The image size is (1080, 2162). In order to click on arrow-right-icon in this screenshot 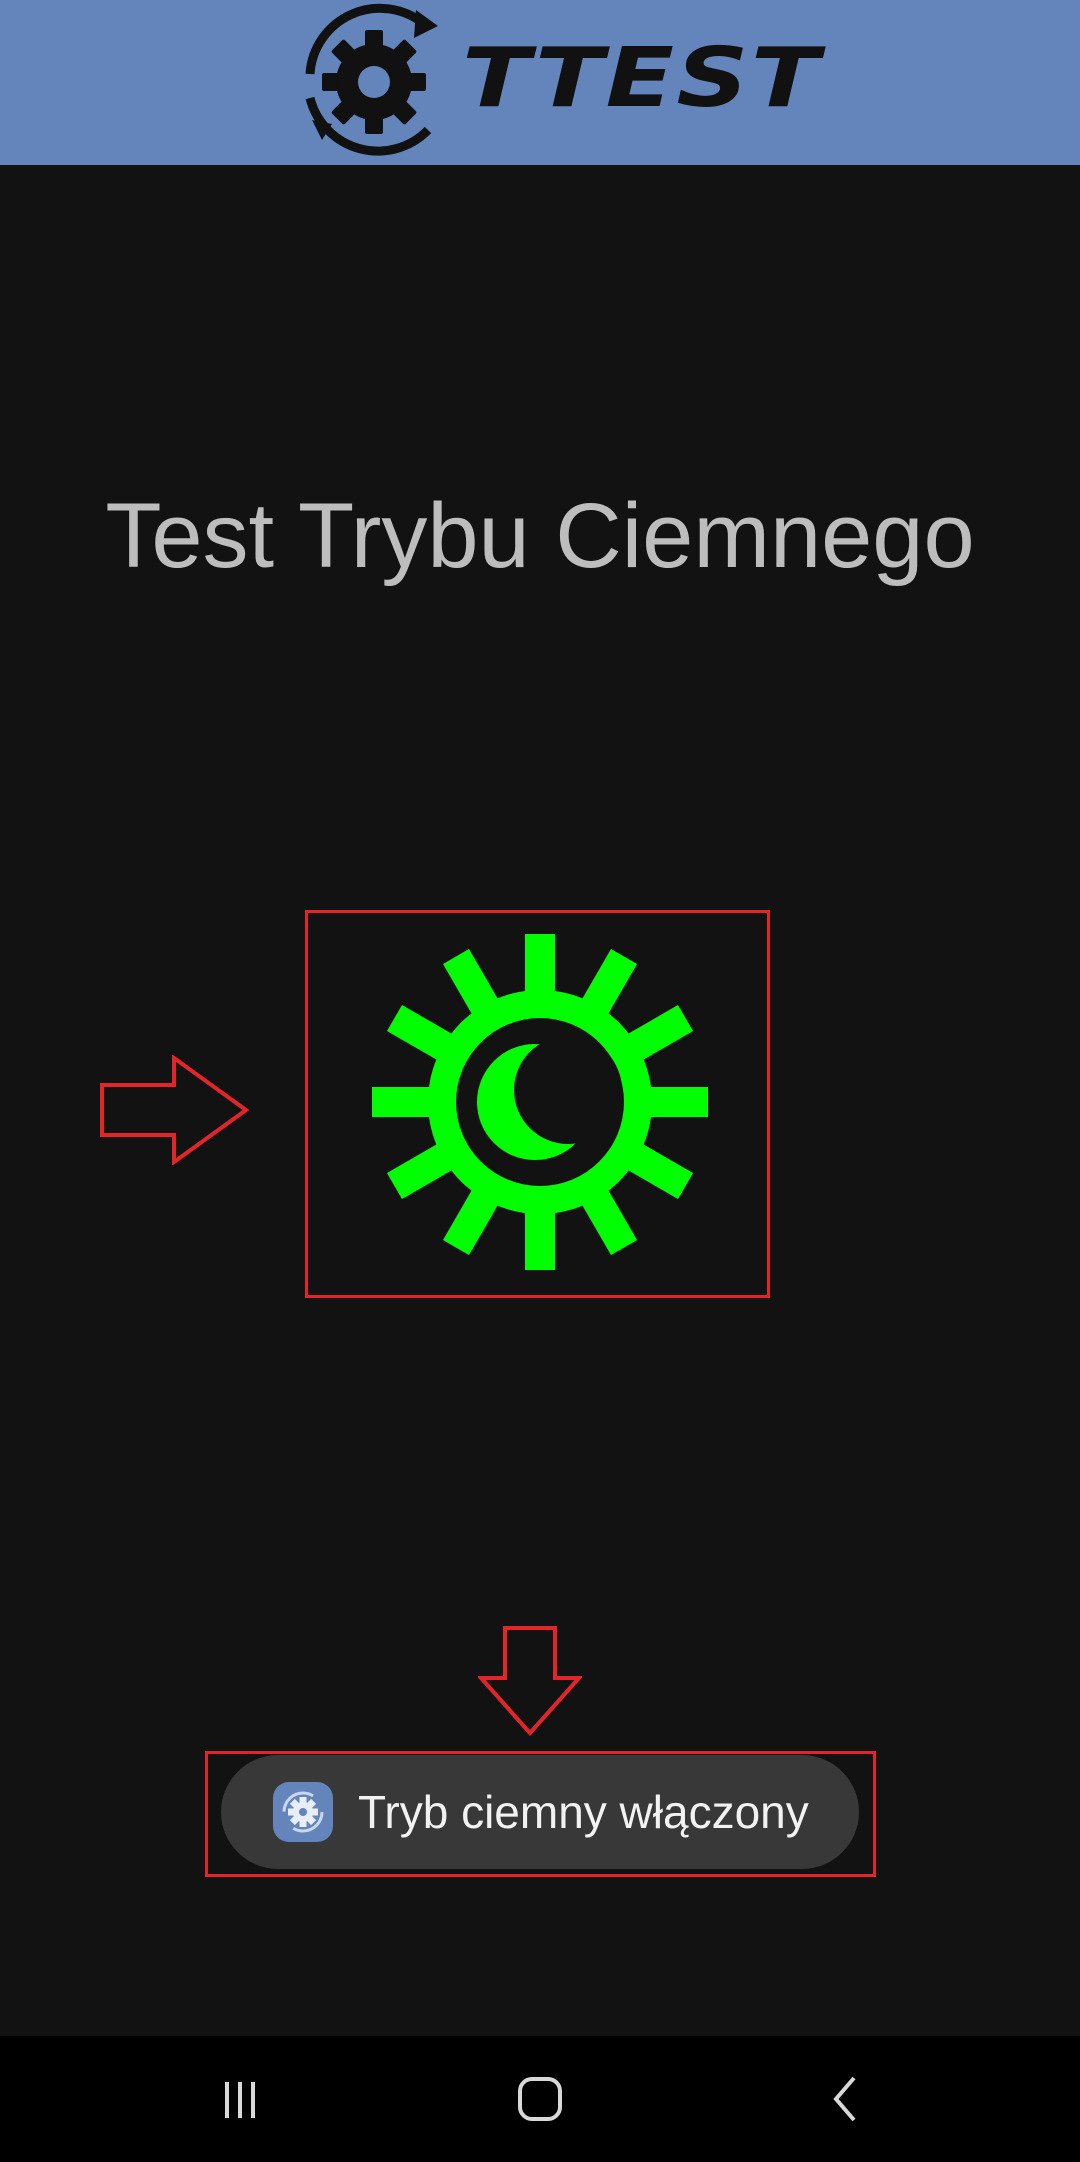, I will do `click(175, 1110)`.